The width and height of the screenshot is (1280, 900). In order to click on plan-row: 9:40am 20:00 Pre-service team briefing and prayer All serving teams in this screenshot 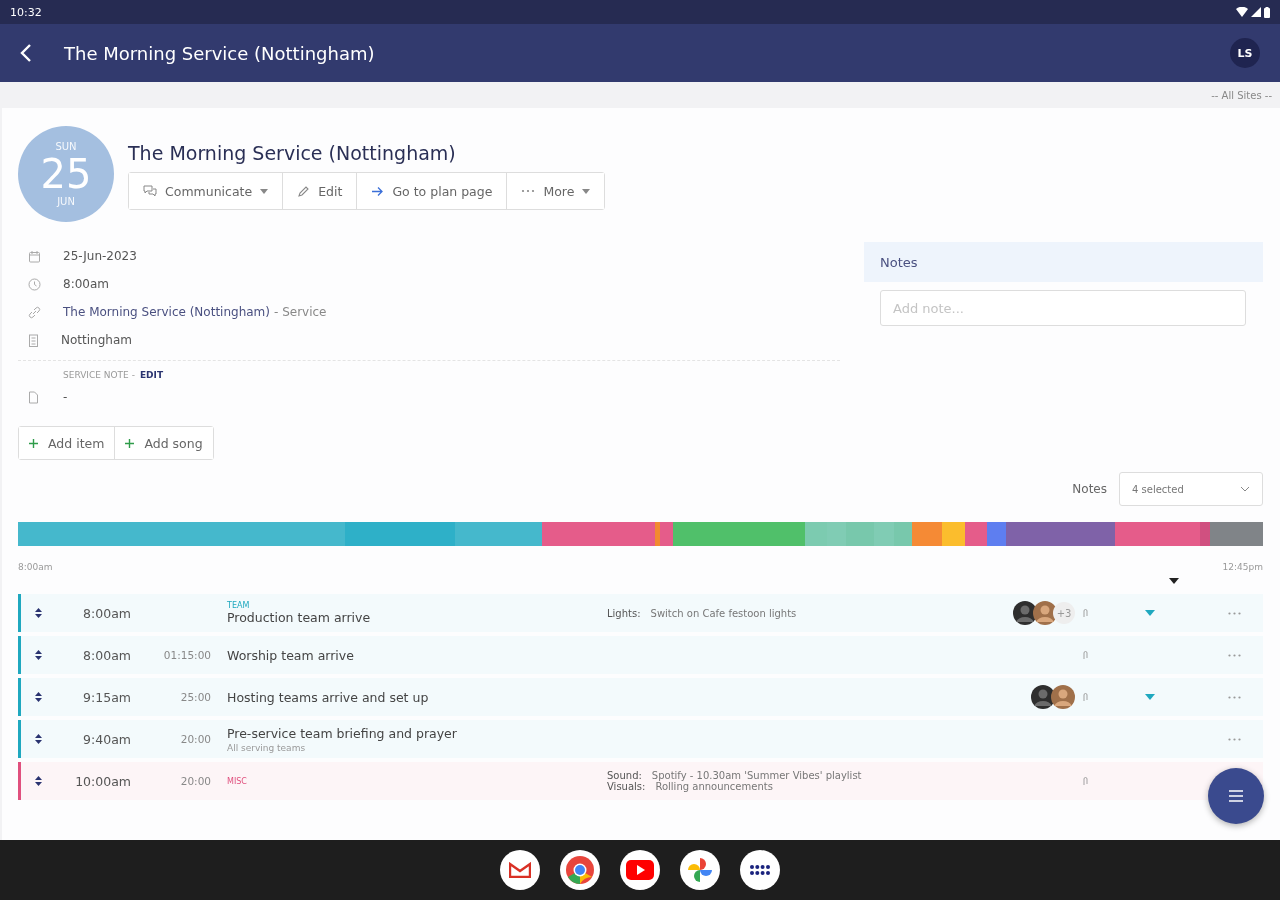, I will do `click(640, 739)`.